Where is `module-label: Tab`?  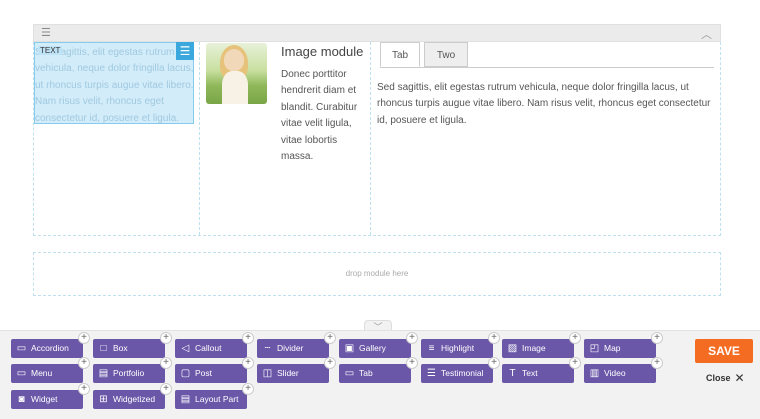
module-label: Tab is located at coordinates (366, 373).